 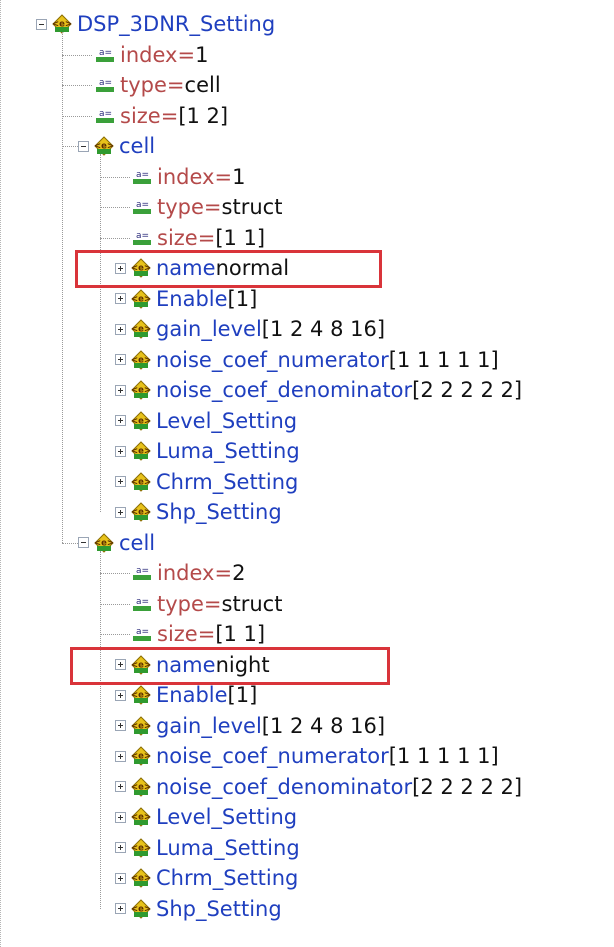 I want to click on node-value: [1], so click(x=242, y=695).